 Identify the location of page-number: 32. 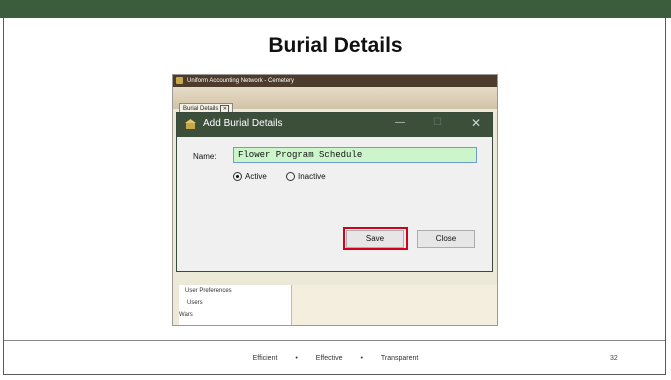
(614, 358).